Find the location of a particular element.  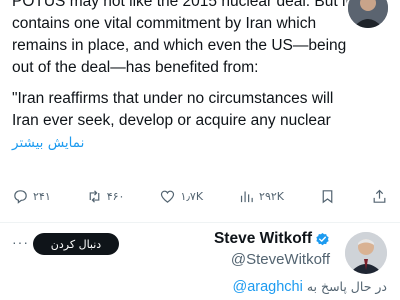

avatar-image is located at coordinates (368, 14).